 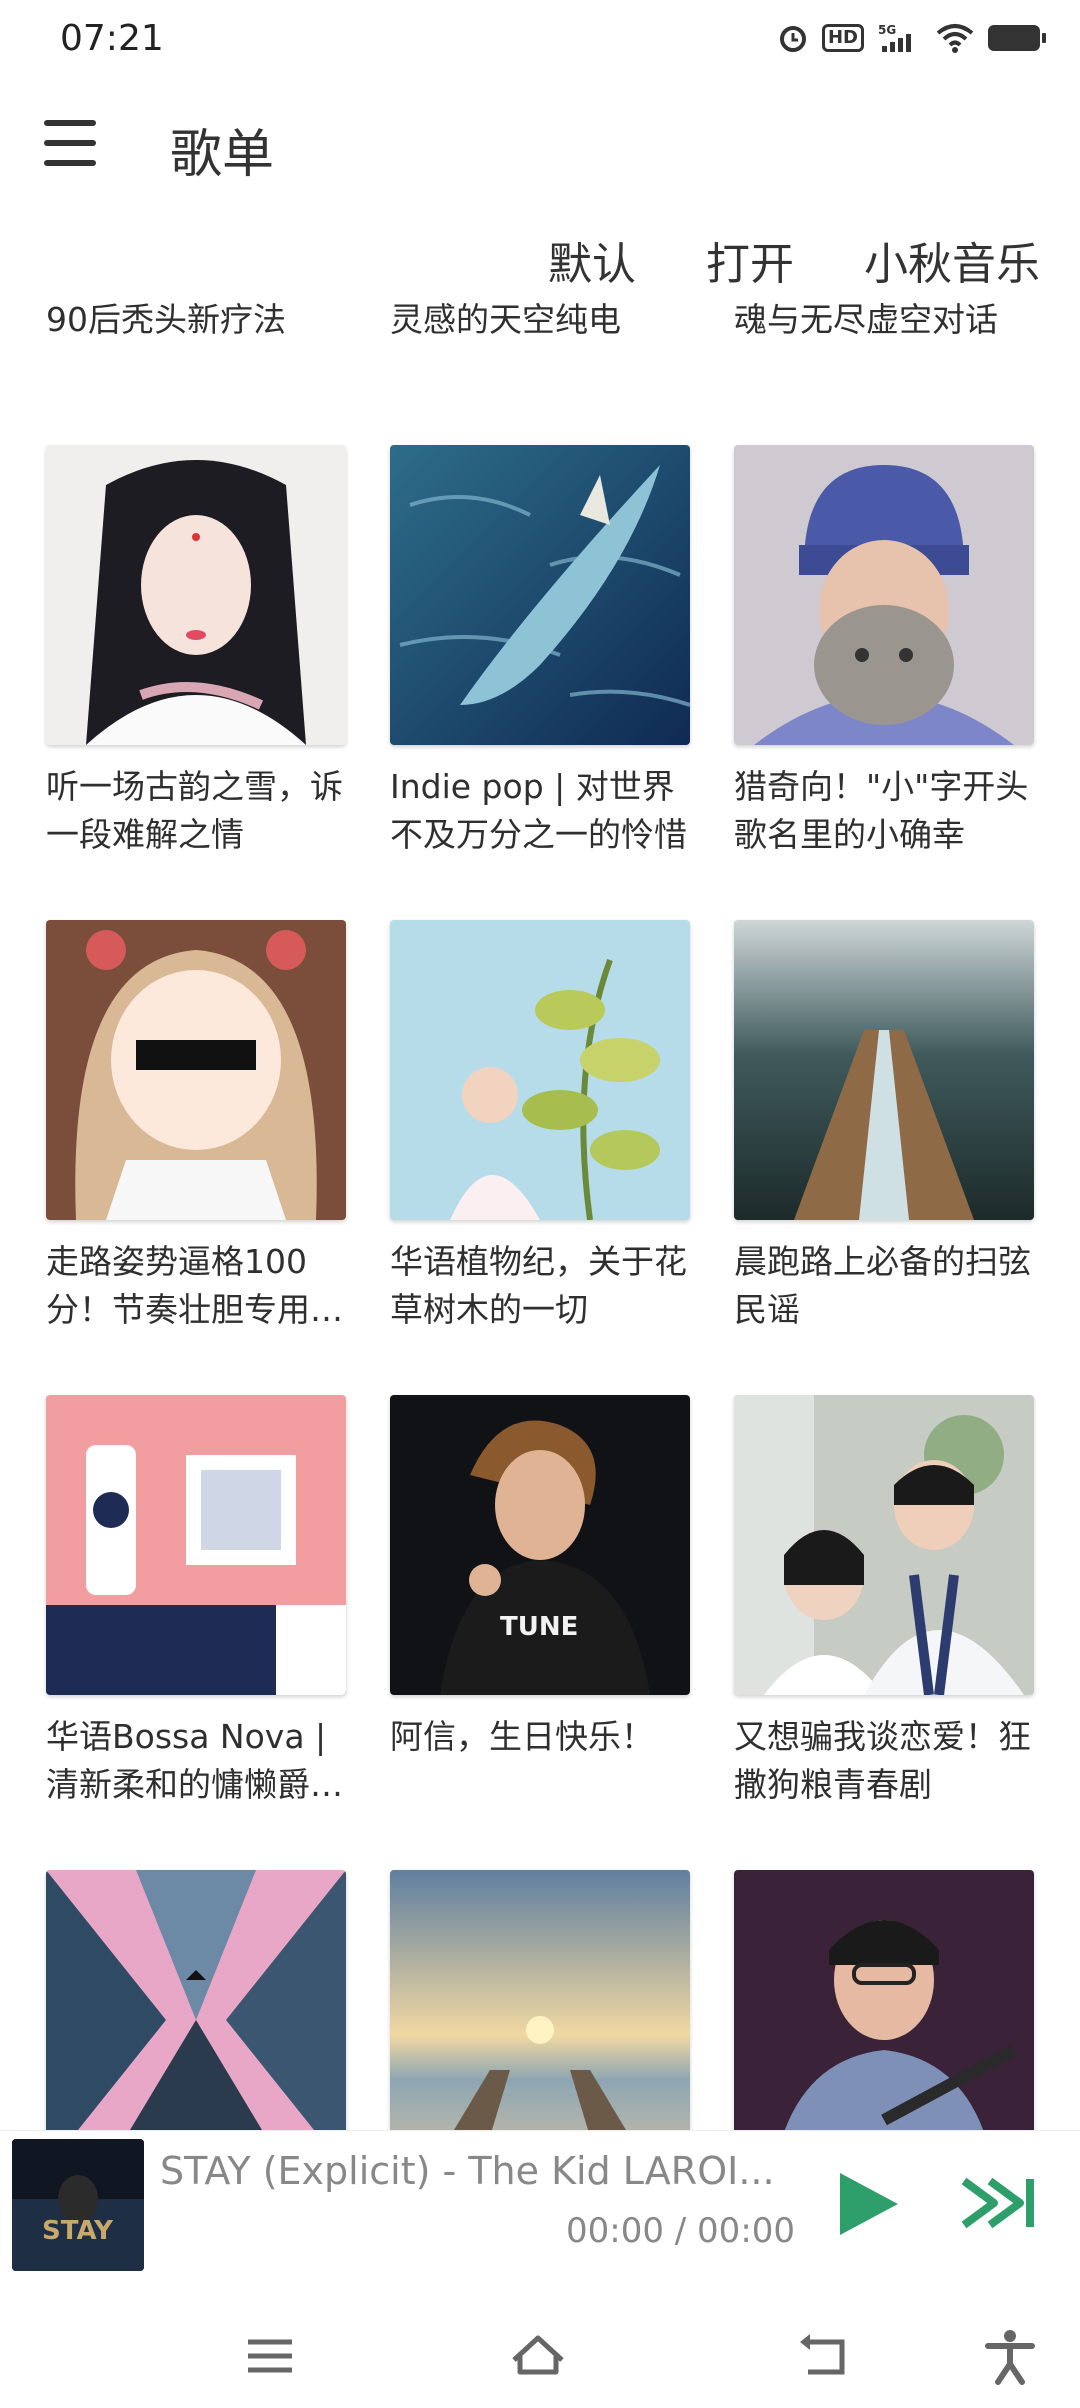 I want to click on status-bar: 07:21 HD 5G, so click(x=540, y=40).